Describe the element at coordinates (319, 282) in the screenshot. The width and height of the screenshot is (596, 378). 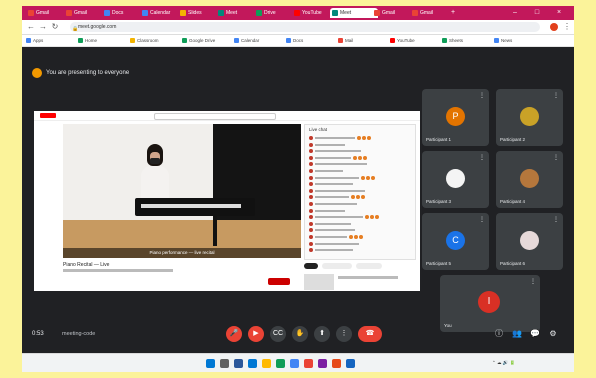
I see `related-video-thumbnail` at that location.